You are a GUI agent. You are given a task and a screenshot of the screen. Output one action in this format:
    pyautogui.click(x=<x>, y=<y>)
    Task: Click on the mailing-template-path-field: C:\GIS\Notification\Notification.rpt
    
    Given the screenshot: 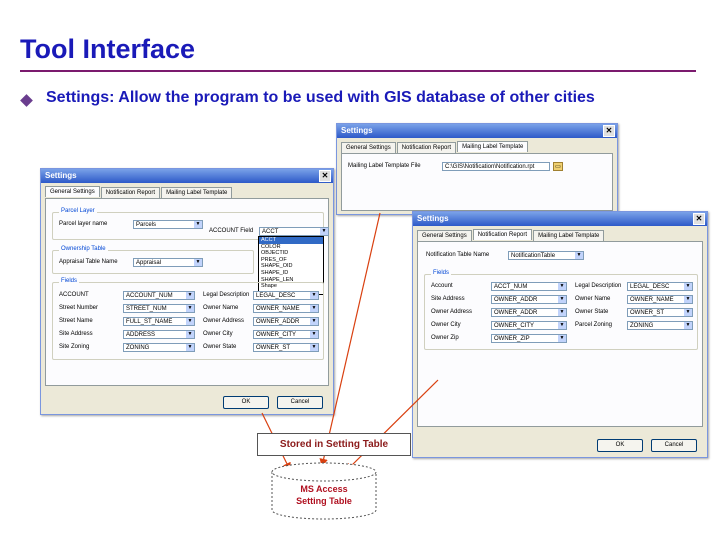 What is the action you would take?
    pyautogui.click(x=496, y=166)
    